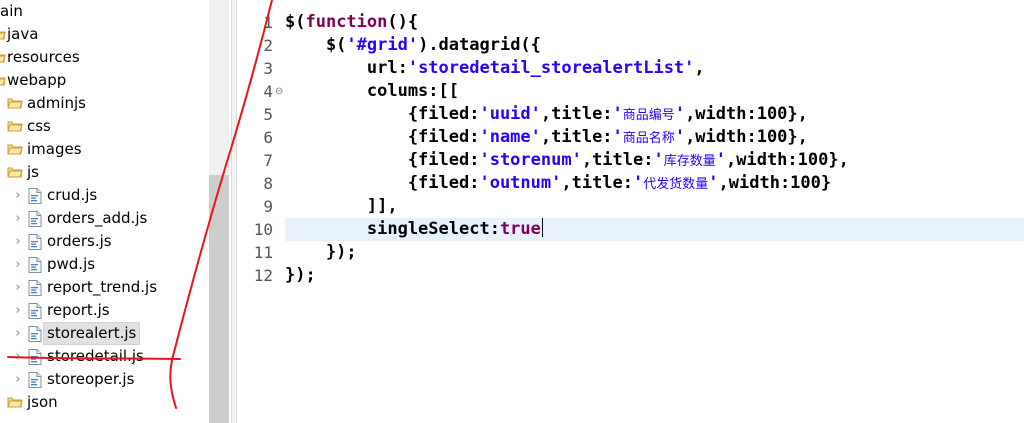 The height and width of the screenshot is (423, 1024). I want to click on tree-item-folder: json, so click(104, 402).